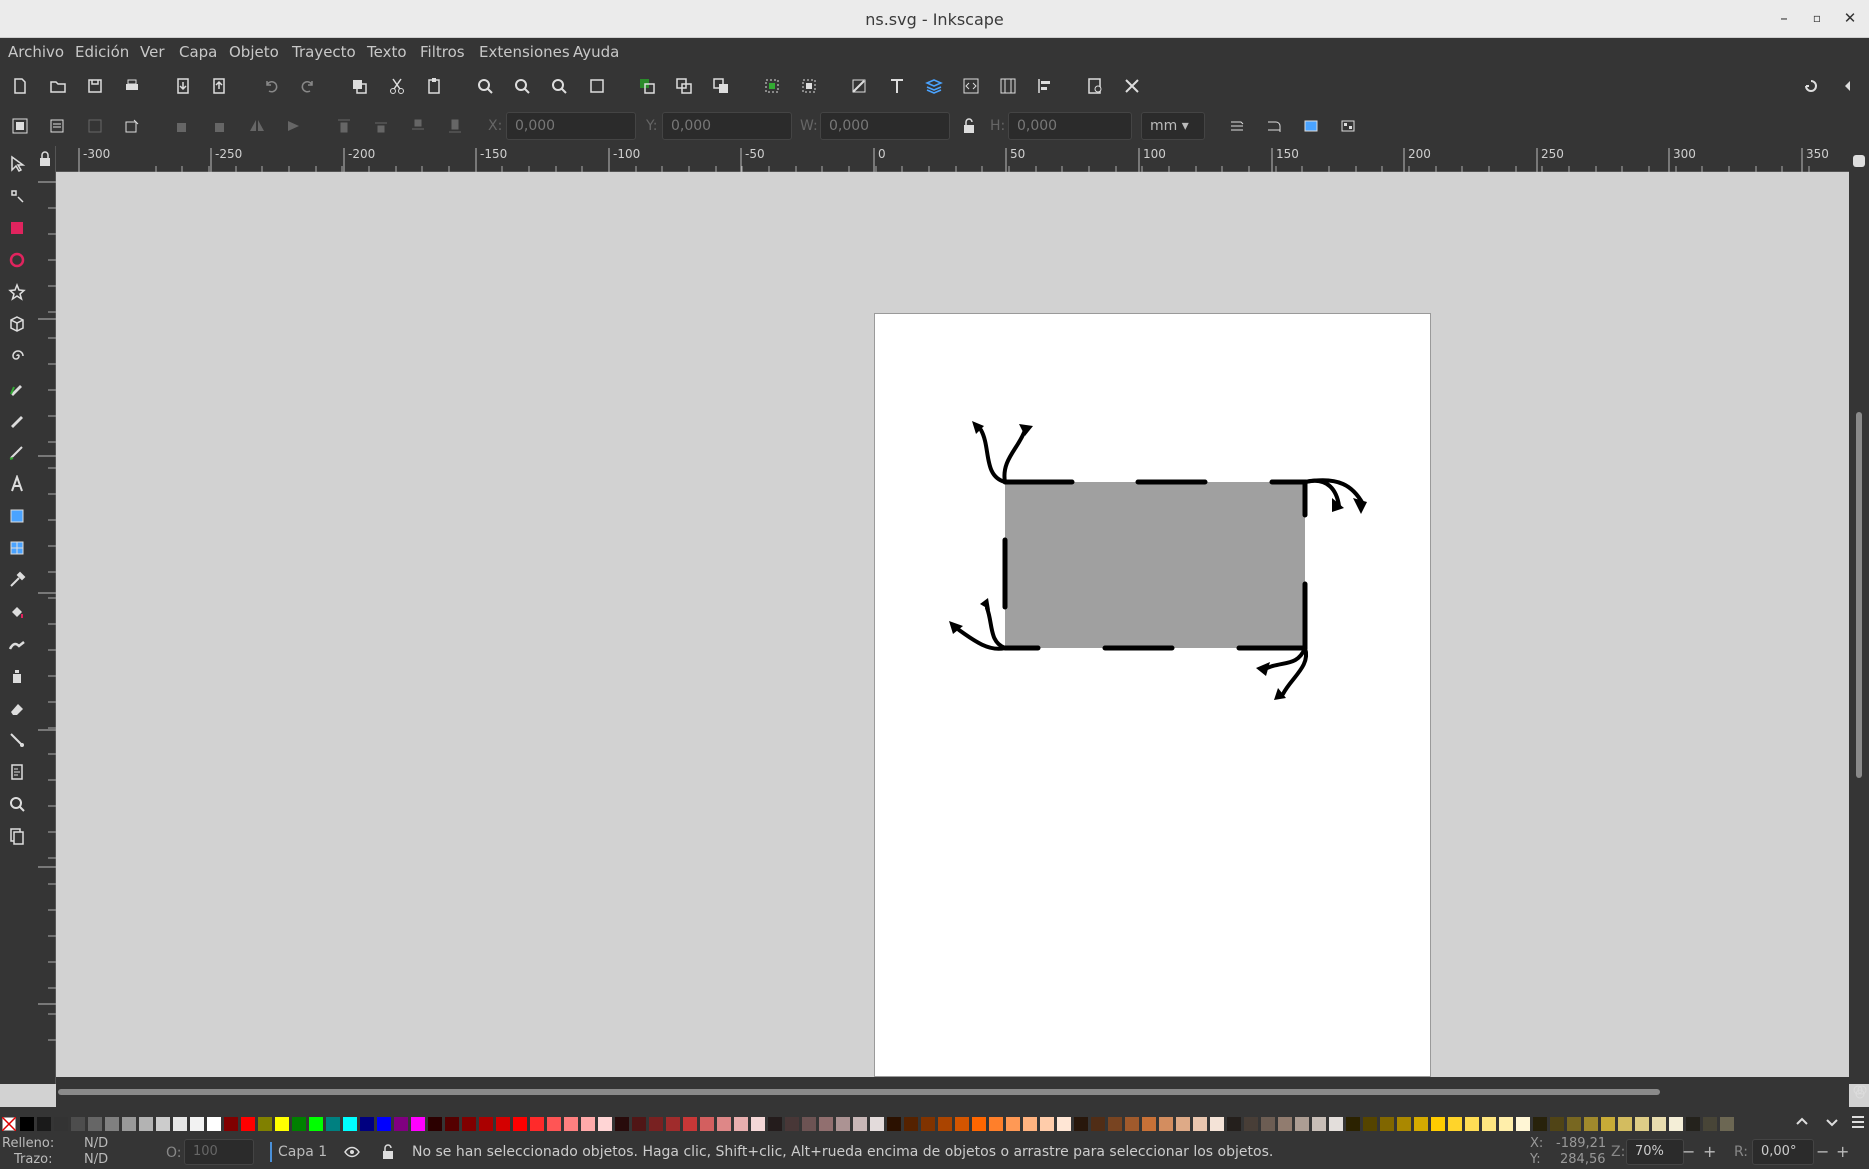 This screenshot has height=1169, width=1869. What do you see at coordinates (1802, 1122) in the screenshot?
I see `palette-scroll-up-icon` at bounding box center [1802, 1122].